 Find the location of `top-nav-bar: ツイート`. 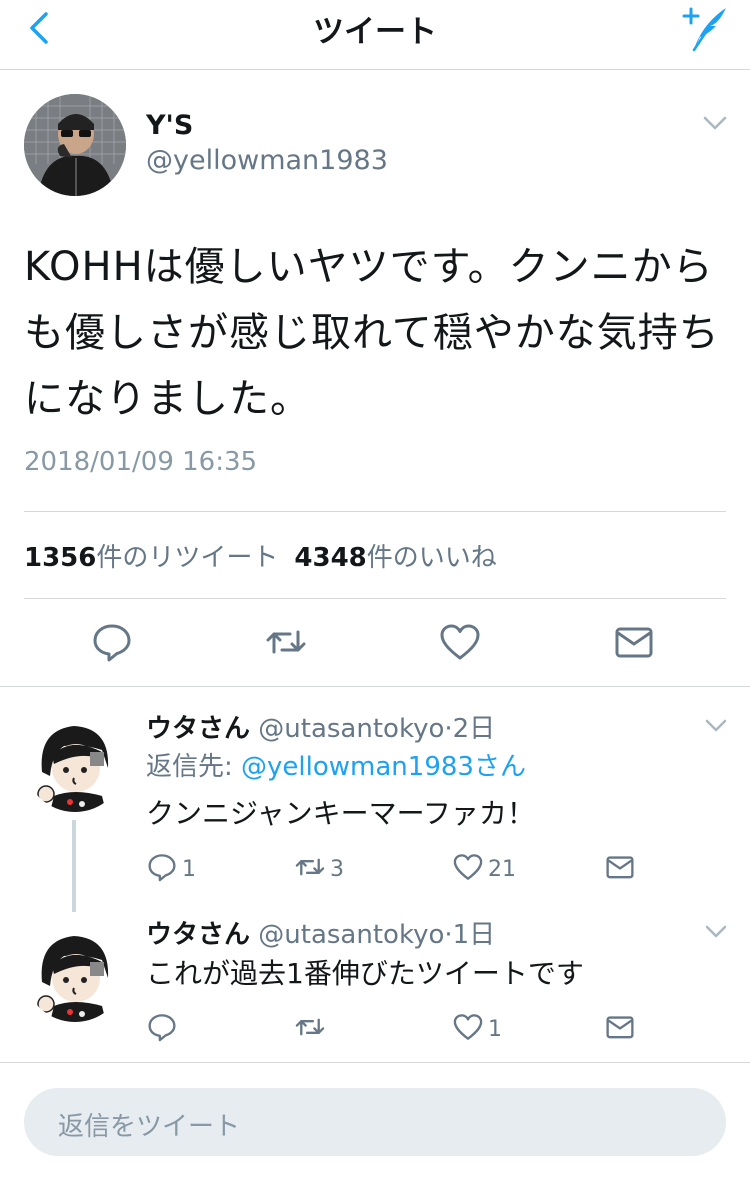

top-nav-bar: ツイート is located at coordinates (375, 35).